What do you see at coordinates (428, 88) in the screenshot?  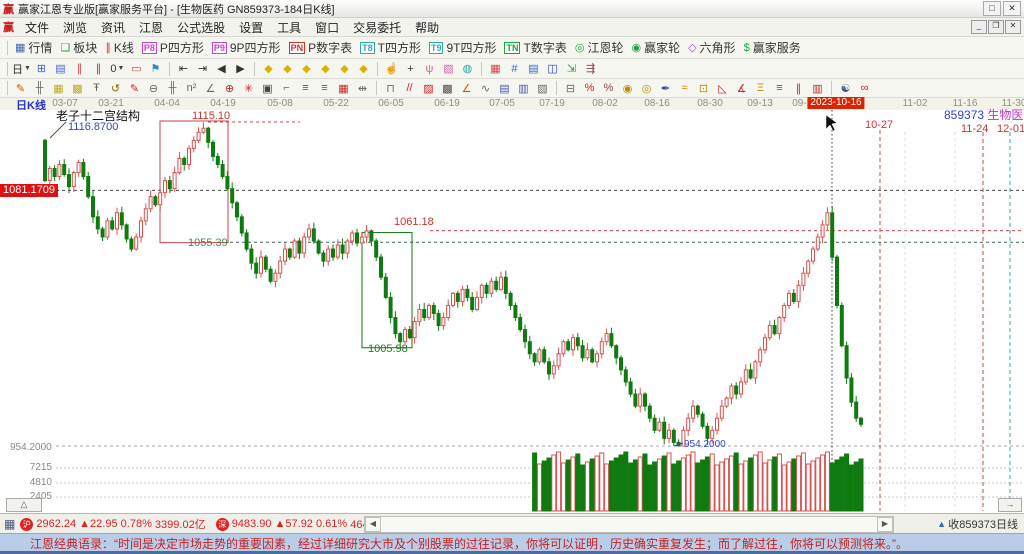 I see `paint-grid-tool: ▨` at bounding box center [428, 88].